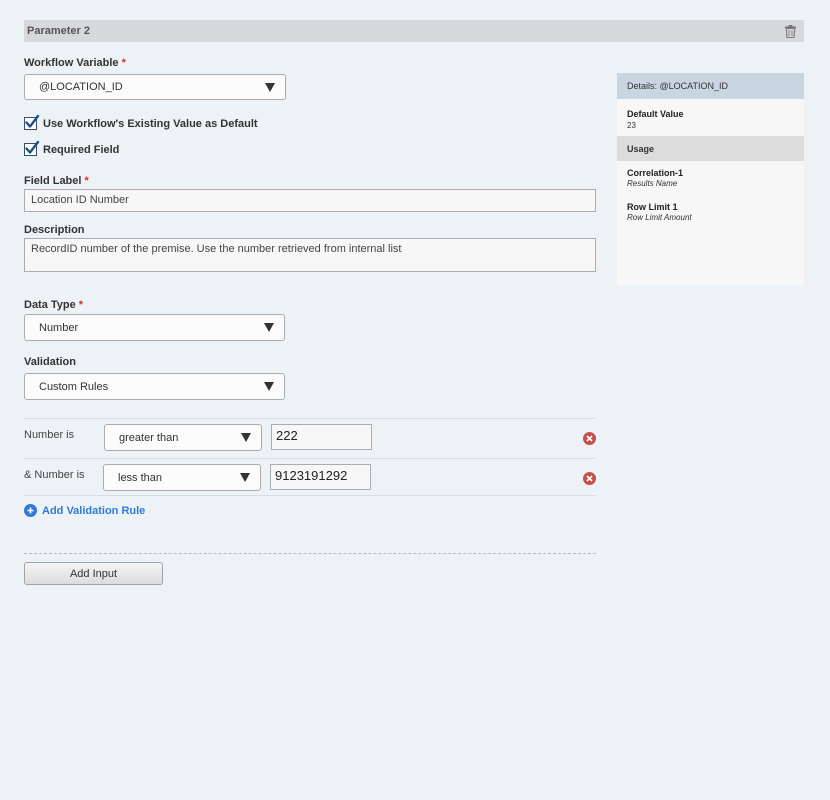 The width and height of the screenshot is (830, 800). I want to click on field-label-value: Location ID Number, so click(80, 200).